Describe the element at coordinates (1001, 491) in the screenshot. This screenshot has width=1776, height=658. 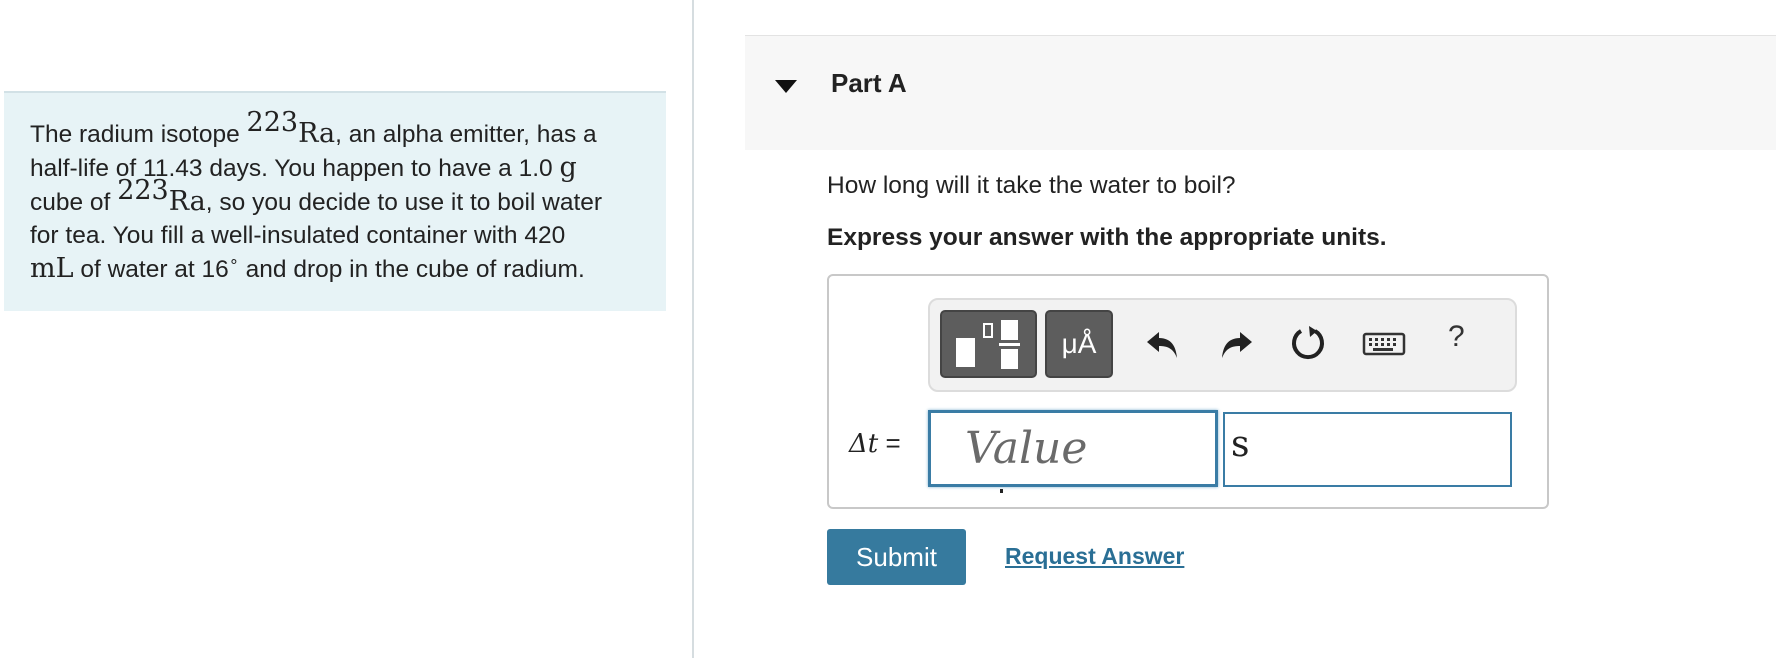
I see `cursor-dot` at that location.